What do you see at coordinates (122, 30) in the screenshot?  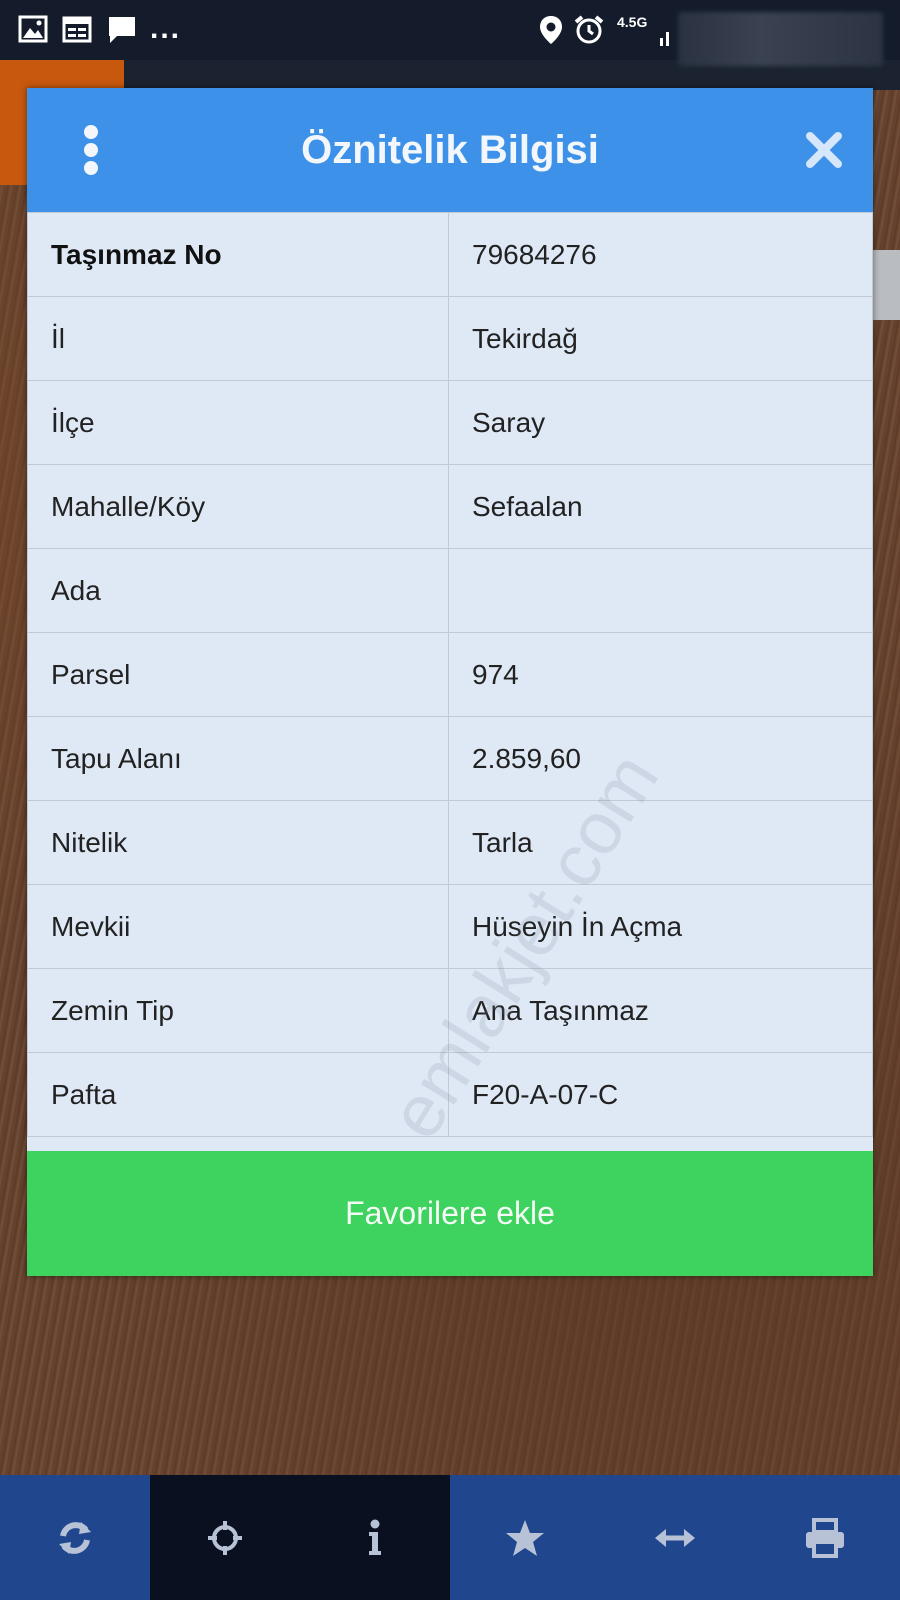 I see `message-icon` at bounding box center [122, 30].